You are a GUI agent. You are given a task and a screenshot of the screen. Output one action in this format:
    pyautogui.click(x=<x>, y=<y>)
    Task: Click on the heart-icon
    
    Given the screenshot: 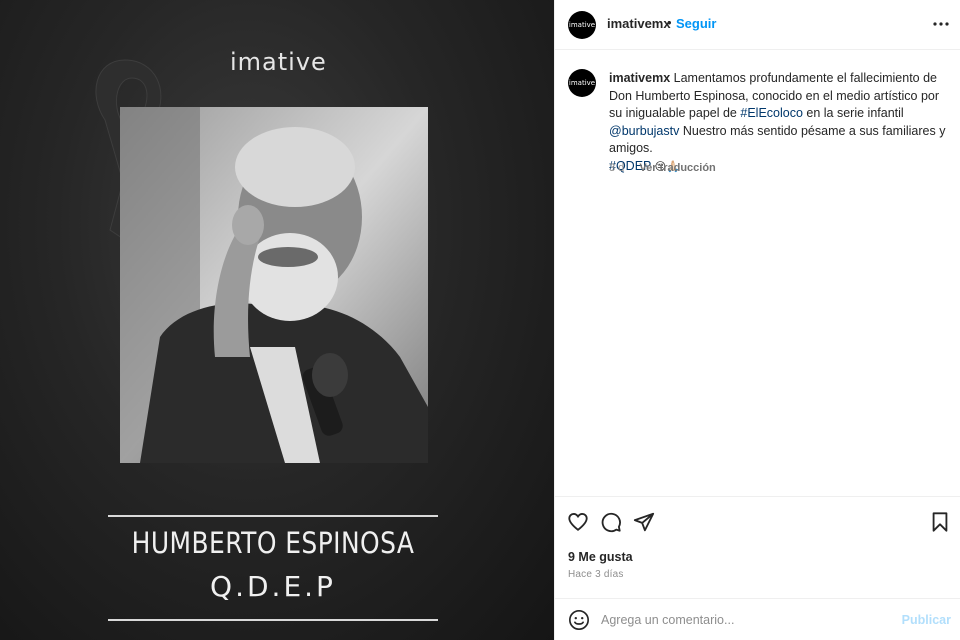 What is the action you would take?
    pyautogui.click(x=578, y=522)
    